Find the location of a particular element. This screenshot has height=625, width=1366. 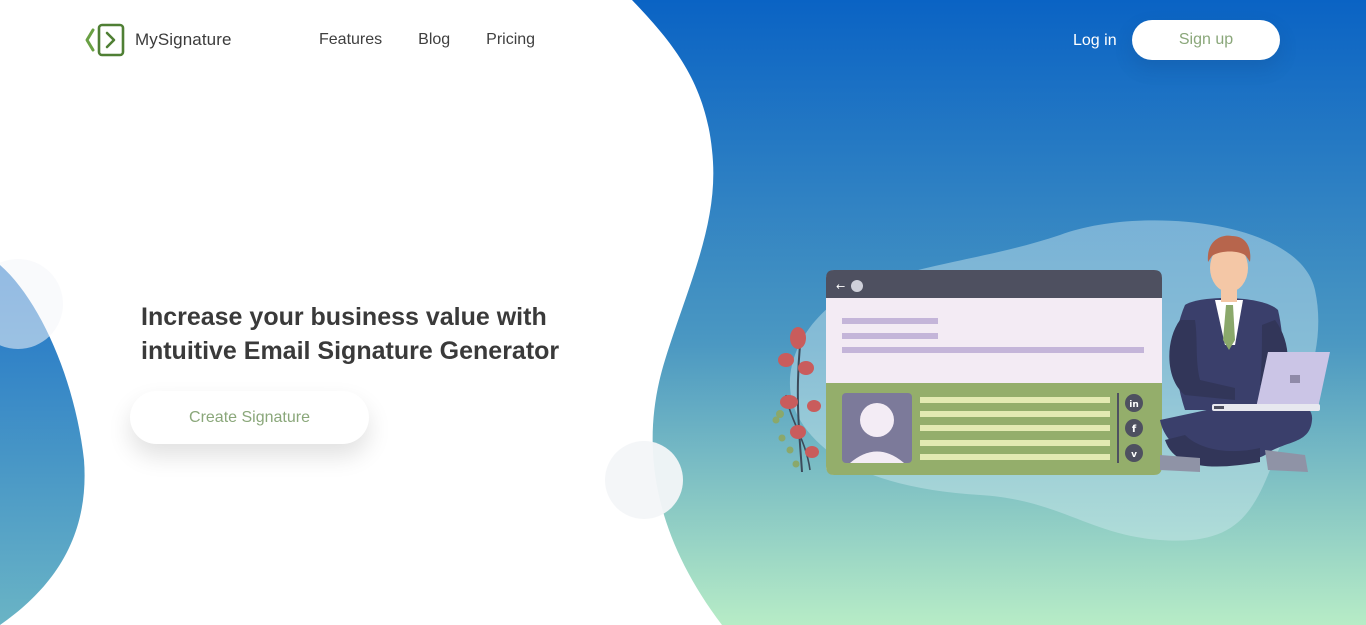

logo-link: MySignature is located at coordinates (158, 40).